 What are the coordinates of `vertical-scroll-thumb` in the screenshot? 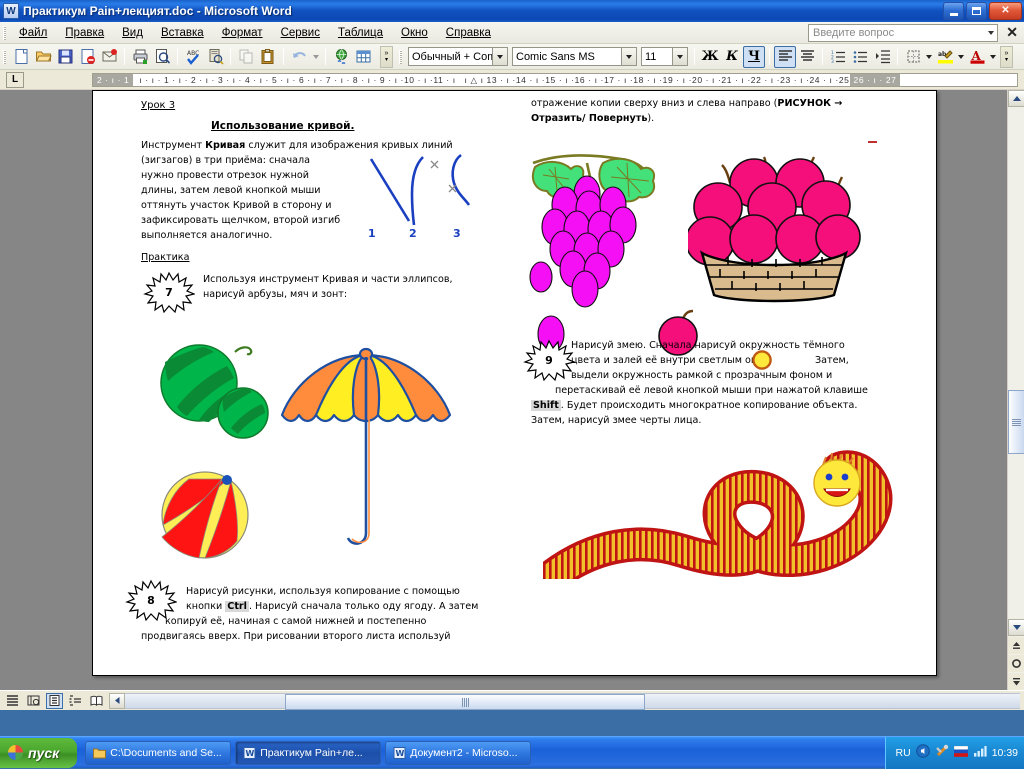 It's located at (1016, 422).